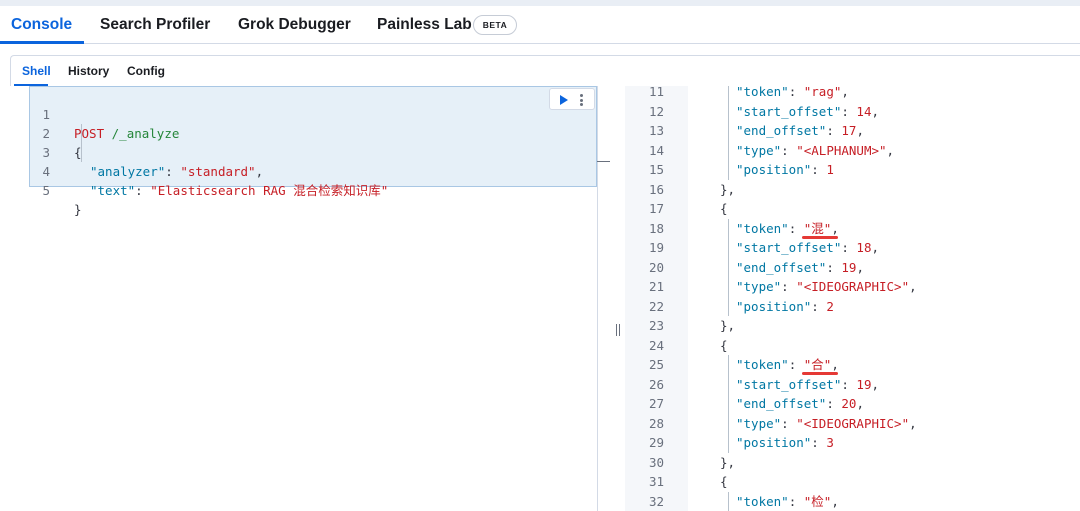 Image resolution: width=1080 pixels, height=511 pixels. What do you see at coordinates (656, 130) in the screenshot?
I see `line-number: 13` at bounding box center [656, 130].